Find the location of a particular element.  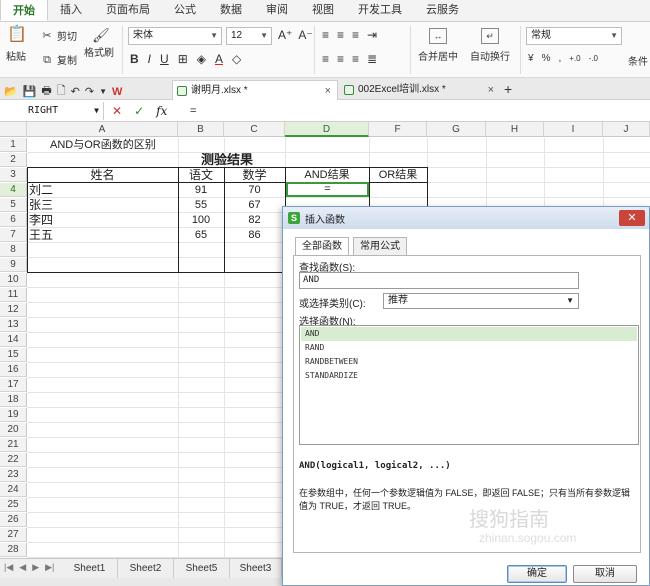

justify-icon: ≣ is located at coordinates (372, 59).